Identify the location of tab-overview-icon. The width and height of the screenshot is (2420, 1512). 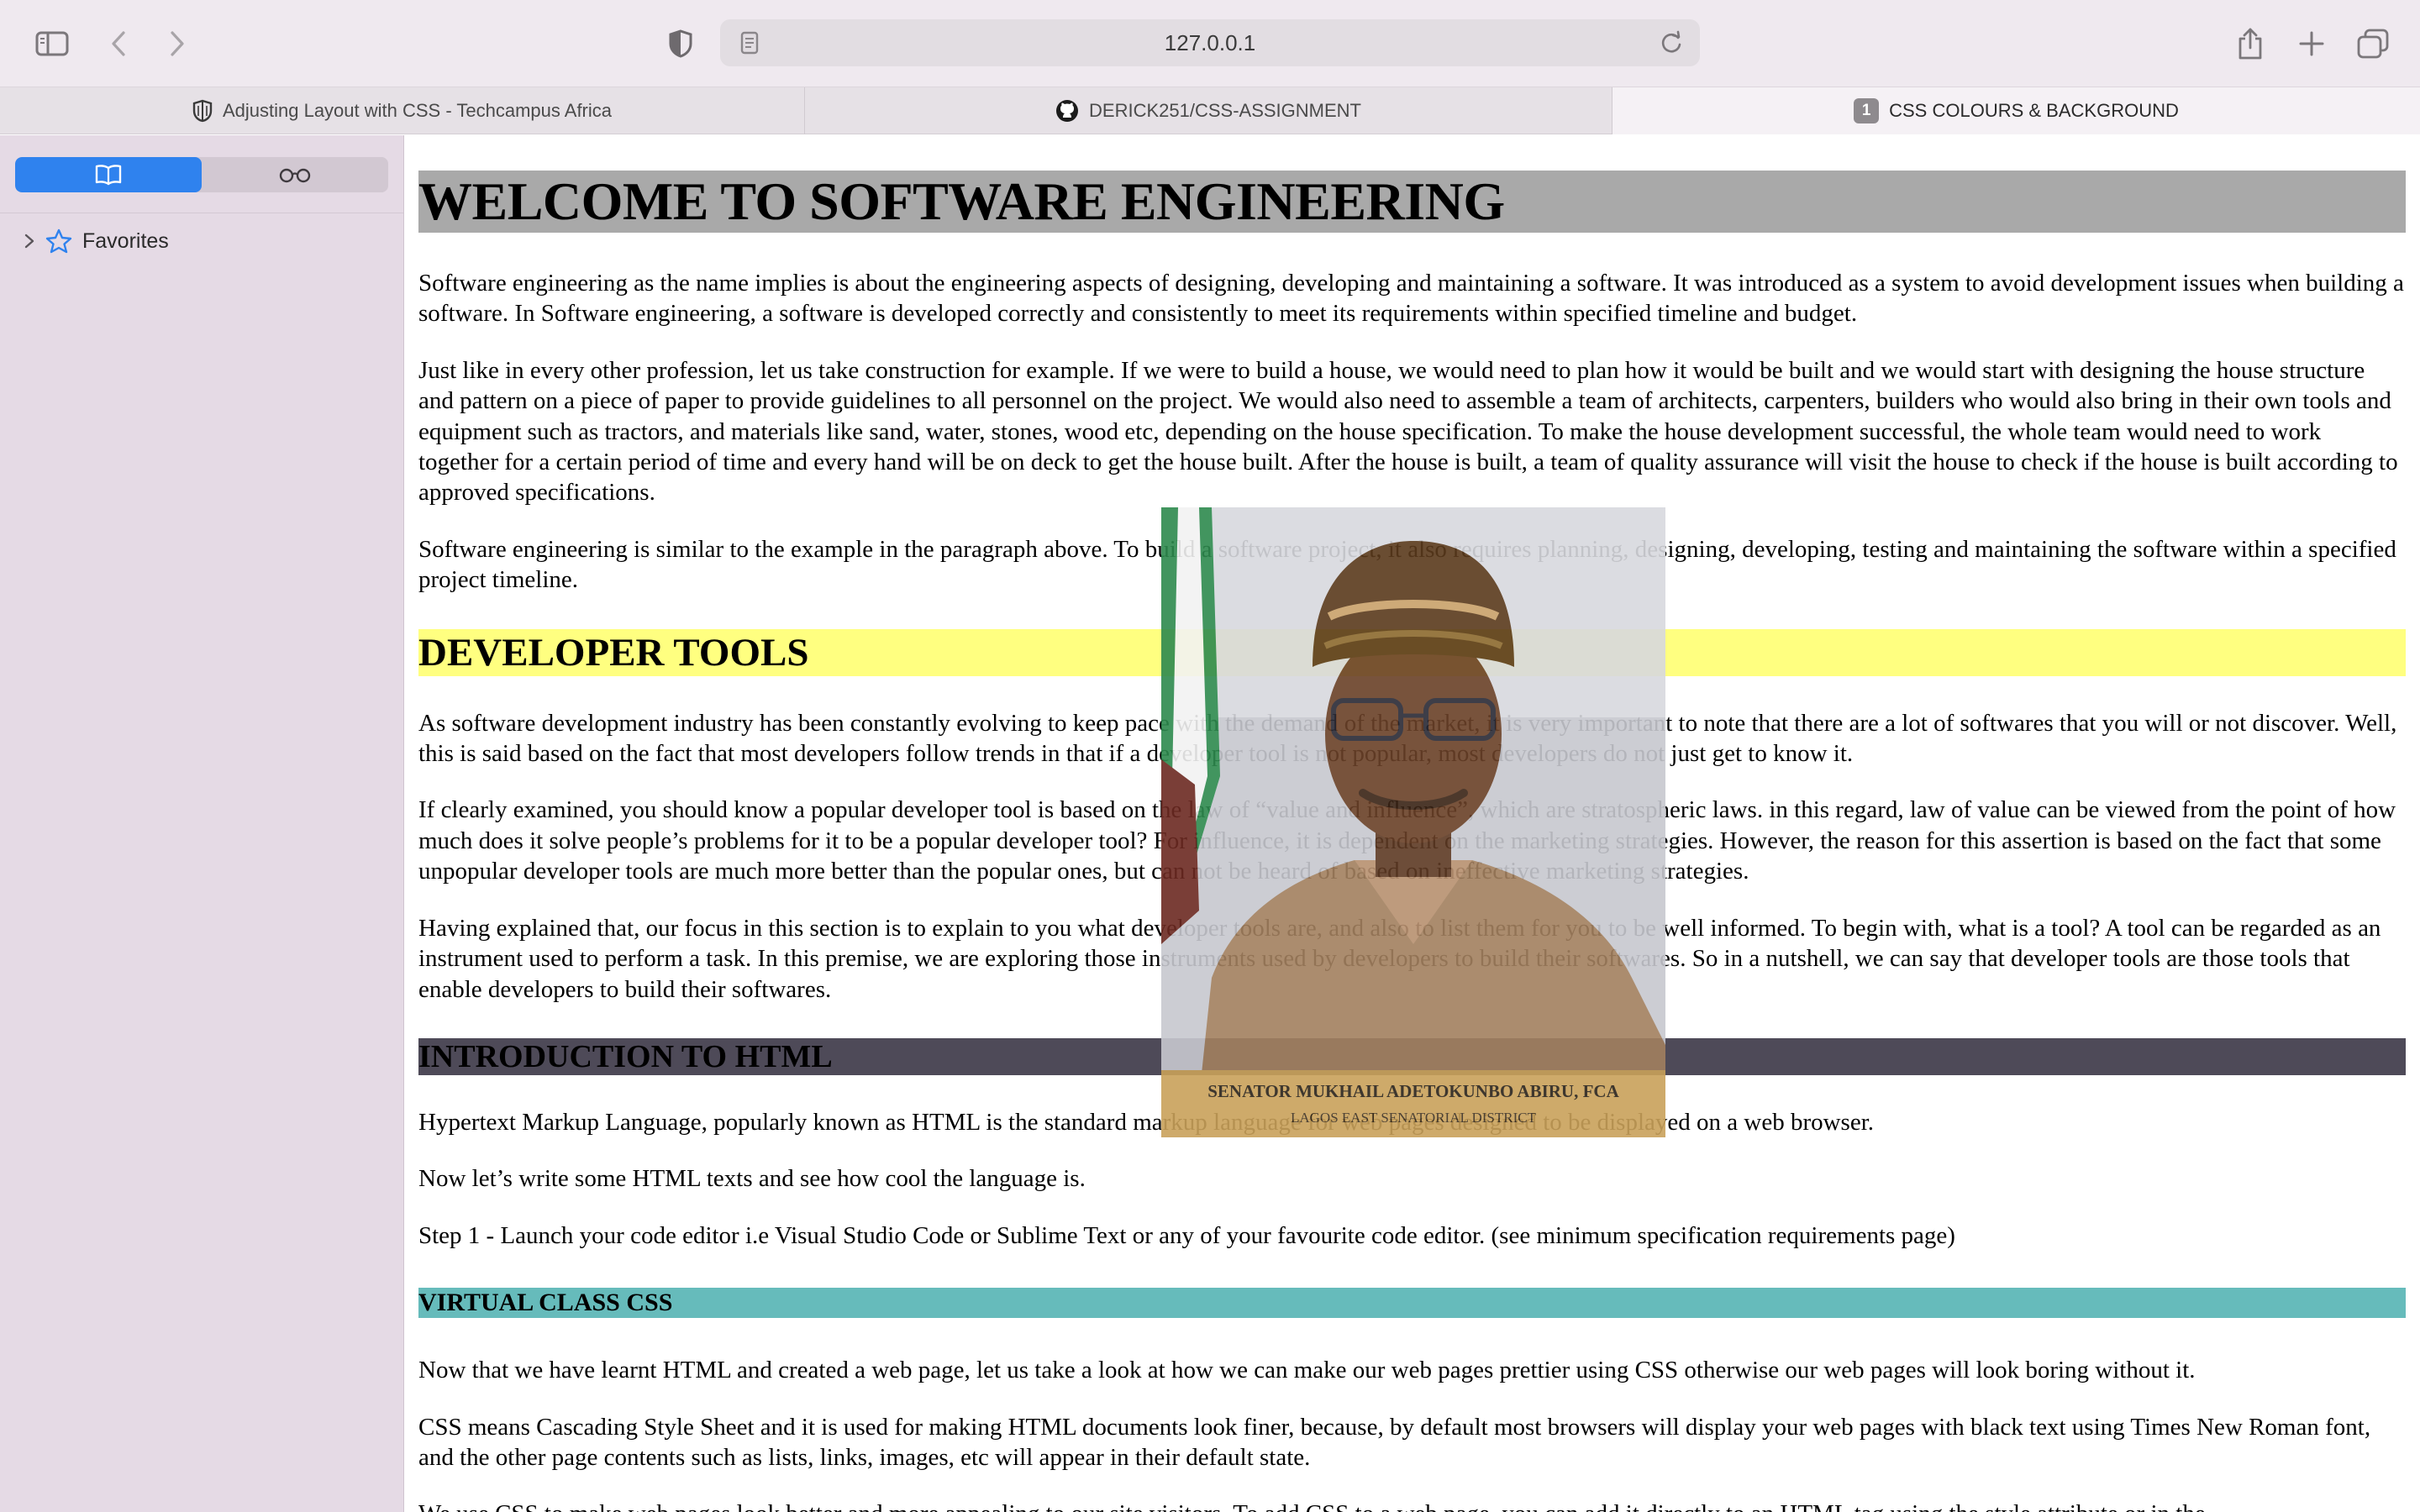
(2373, 44).